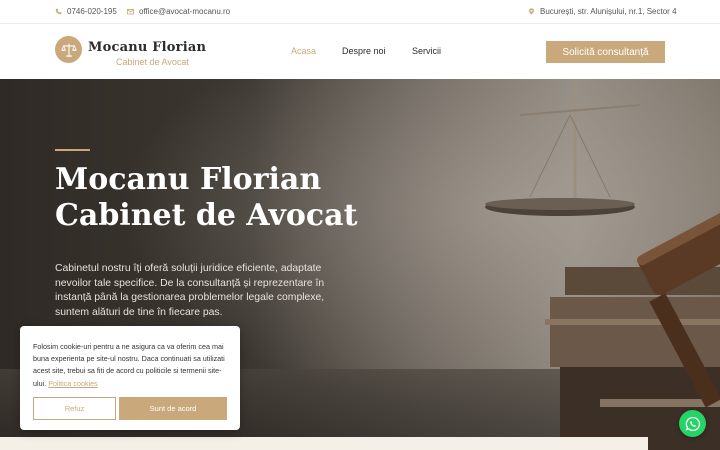 The image size is (720, 450). I want to click on email-address: office@avocat-mocanu.ro, so click(185, 11).